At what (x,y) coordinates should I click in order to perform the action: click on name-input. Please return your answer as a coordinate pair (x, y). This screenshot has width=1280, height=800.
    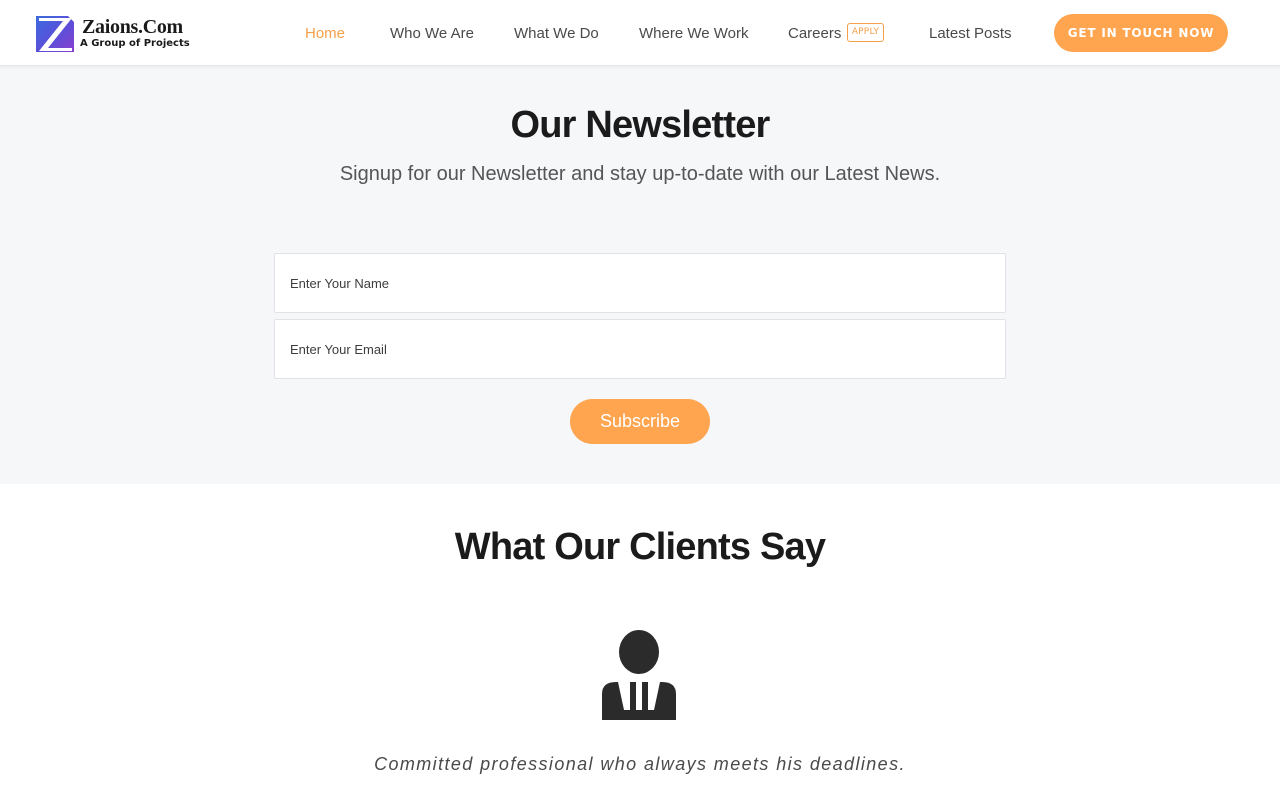
    Looking at the image, I should click on (640, 283).